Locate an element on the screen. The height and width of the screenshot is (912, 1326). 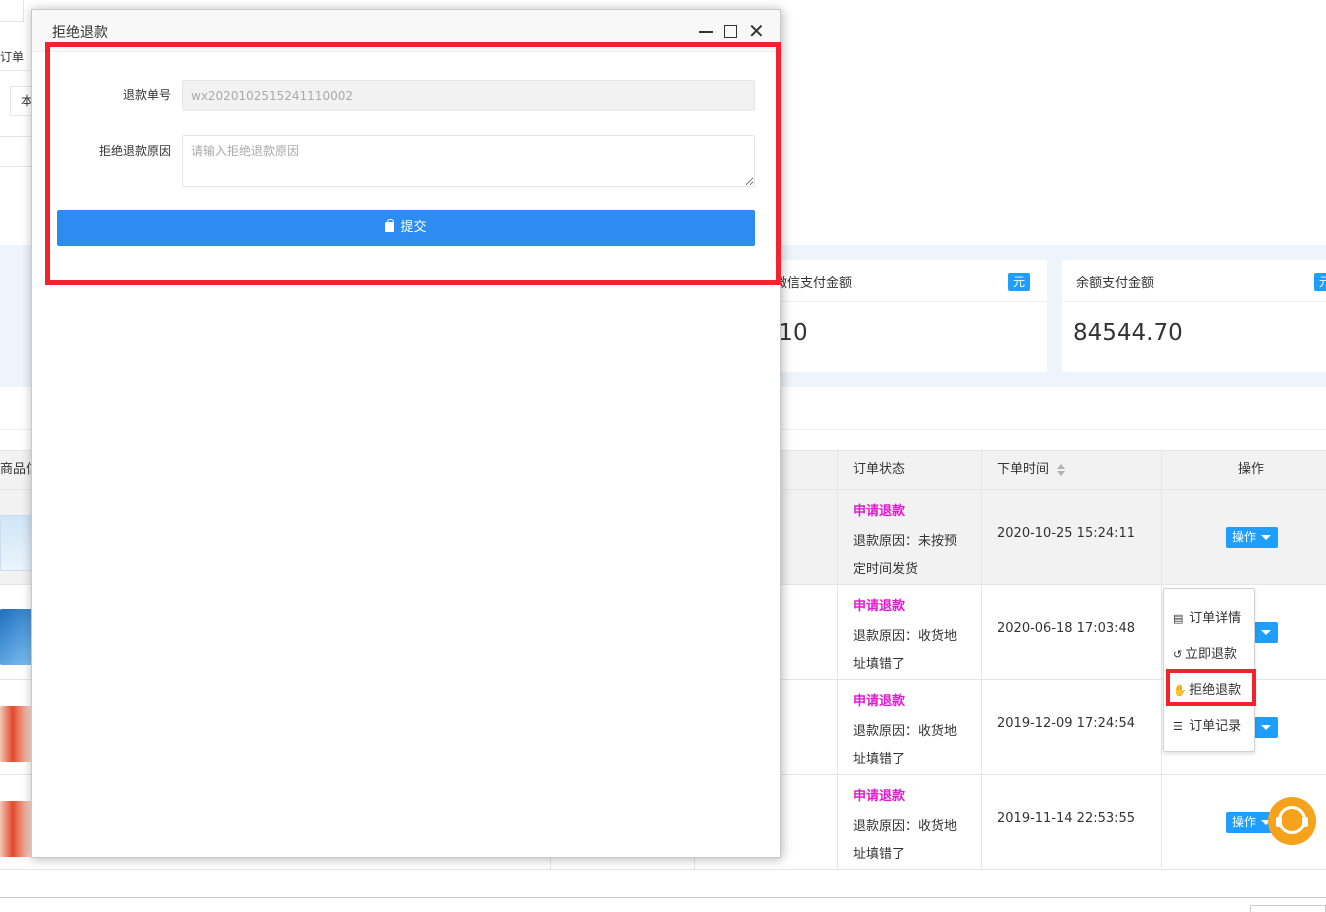
col-header-time: 下单时间 is located at coordinates (1031, 471).